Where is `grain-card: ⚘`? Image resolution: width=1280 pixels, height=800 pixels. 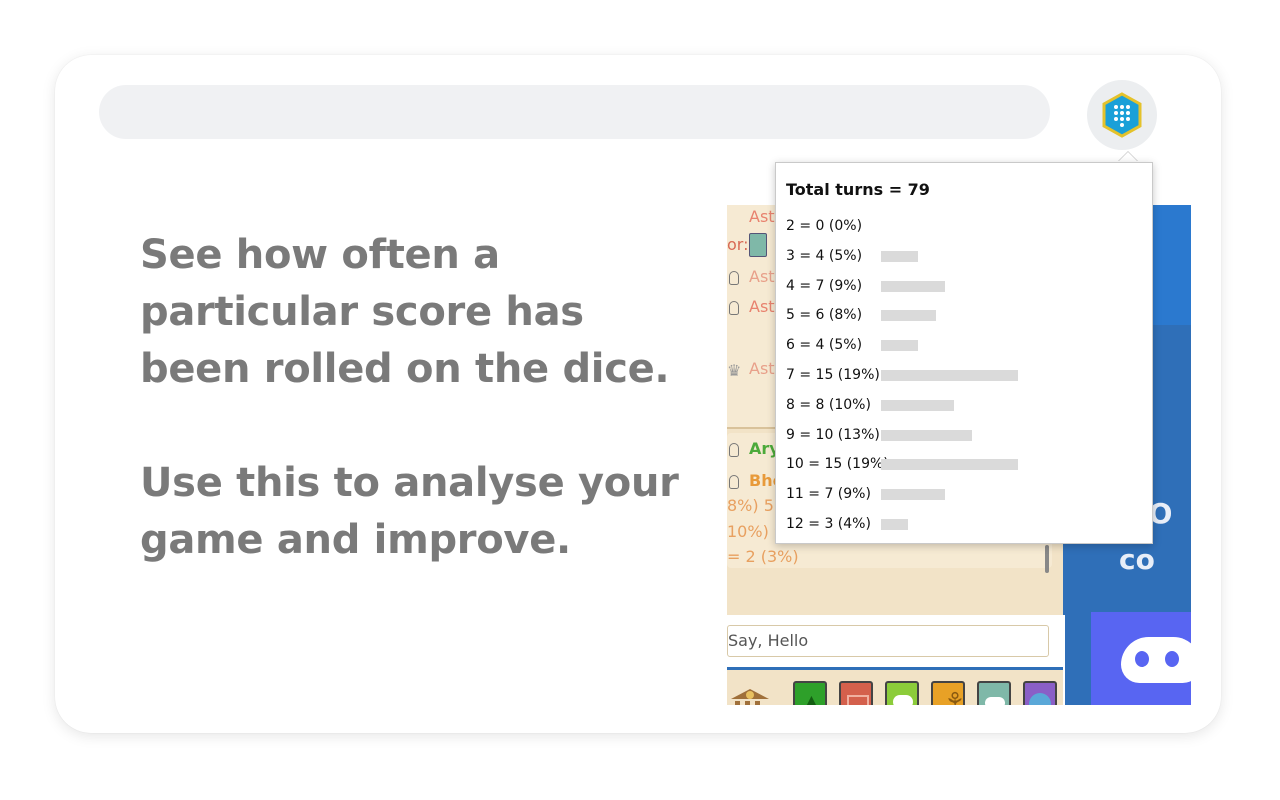 grain-card: ⚘ is located at coordinates (948, 693).